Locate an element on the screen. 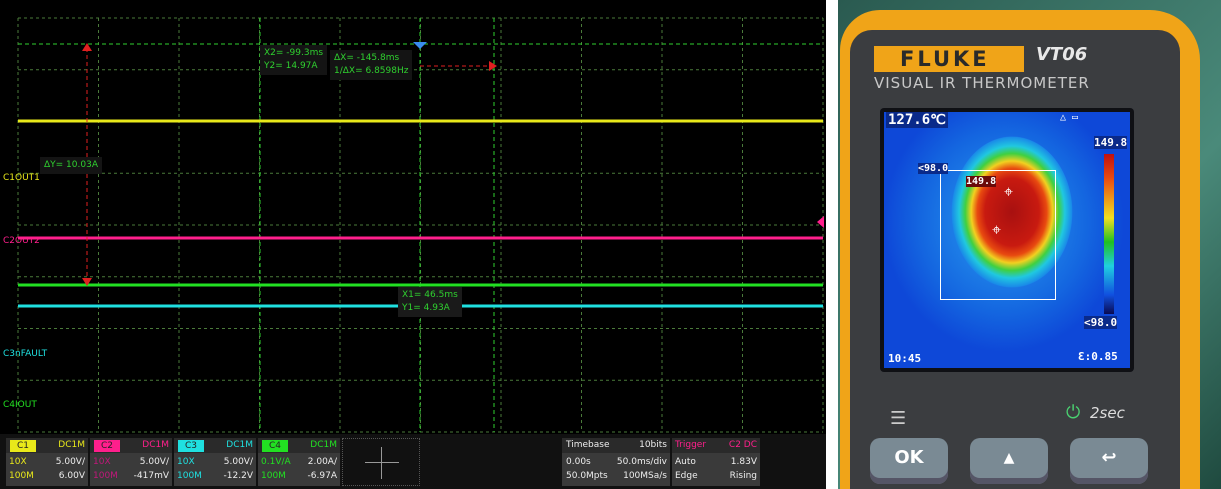  trigger-level-icon is located at coordinates (820, 222).